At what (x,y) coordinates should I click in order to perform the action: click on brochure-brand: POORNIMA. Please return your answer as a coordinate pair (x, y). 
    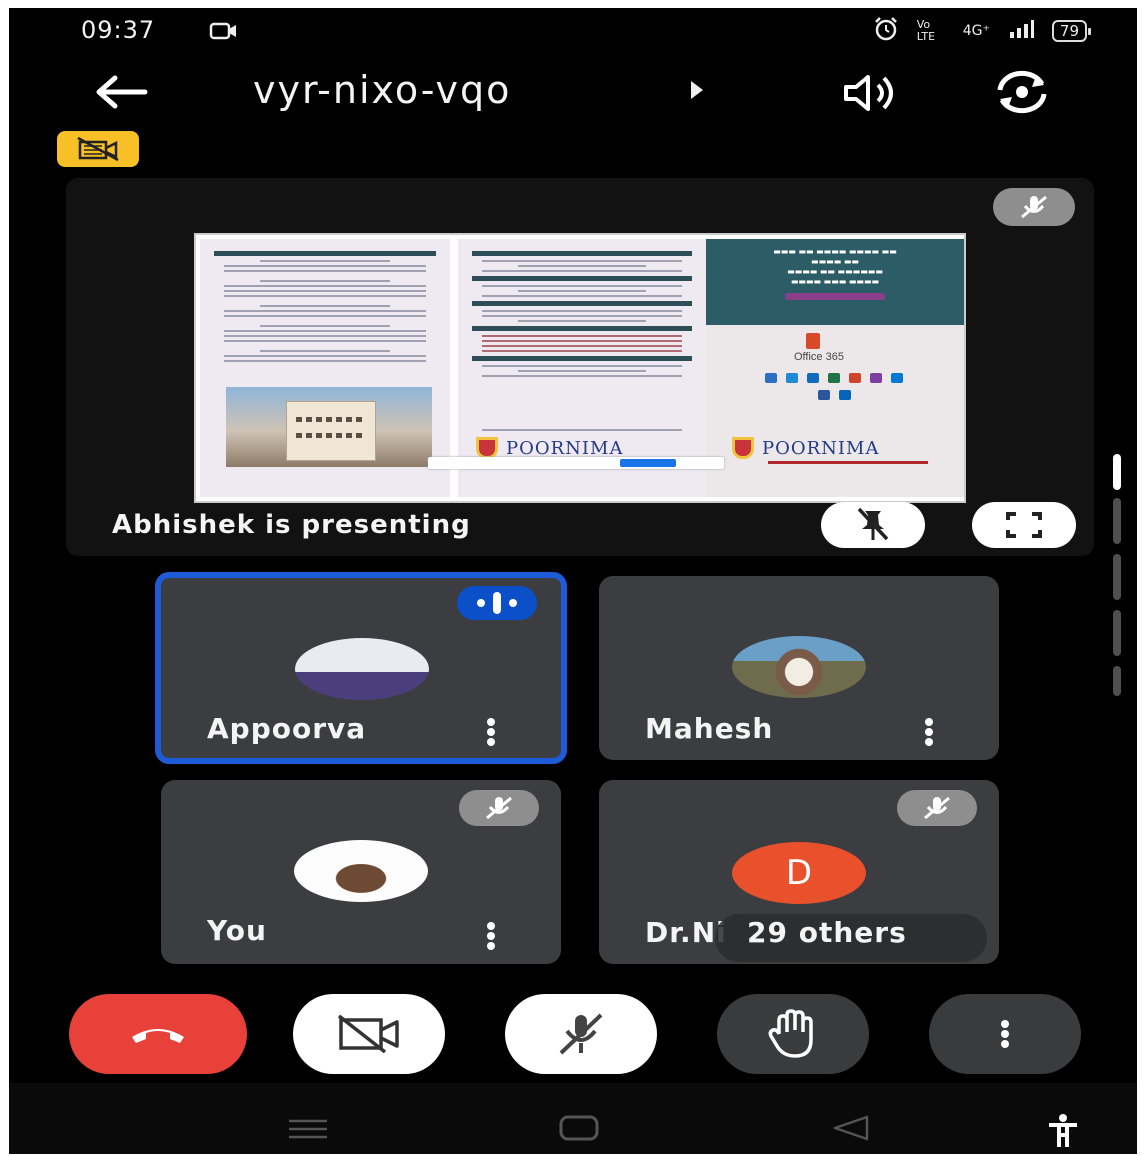
    Looking at the image, I should click on (565, 448).